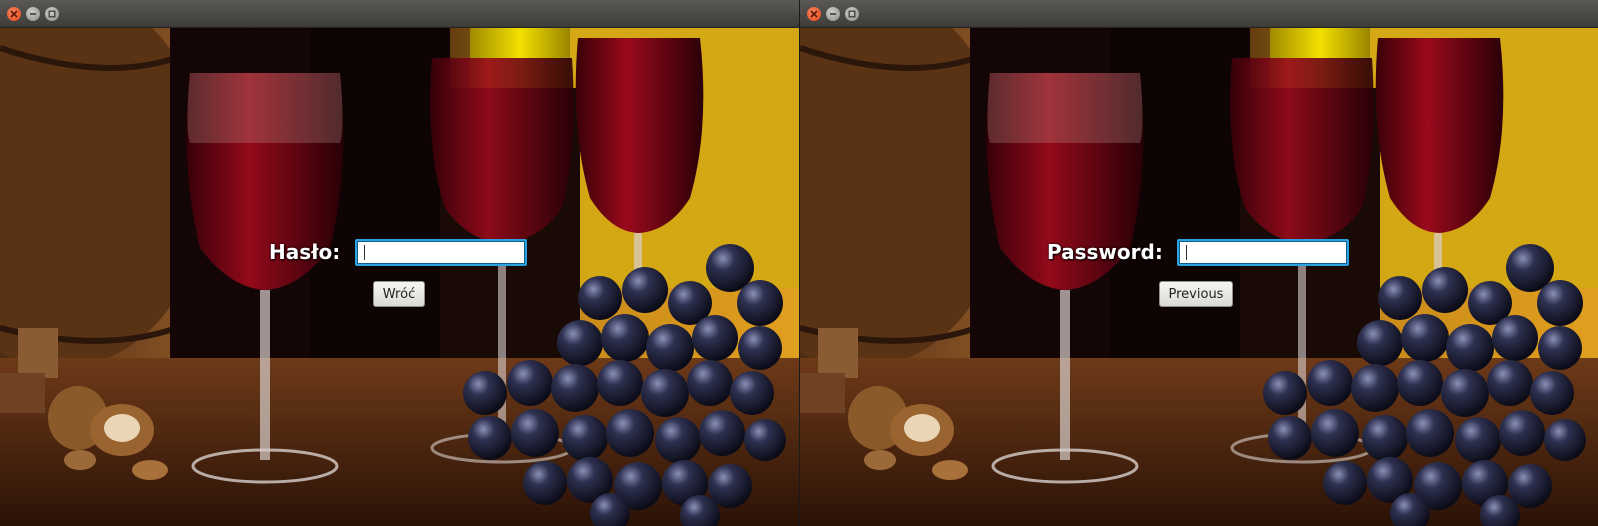 The width and height of the screenshot is (1598, 526). What do you see at coordinates (1105, 252) in the screenshot?
I see `password-label: Password:` at bounding box center [1105, 252].